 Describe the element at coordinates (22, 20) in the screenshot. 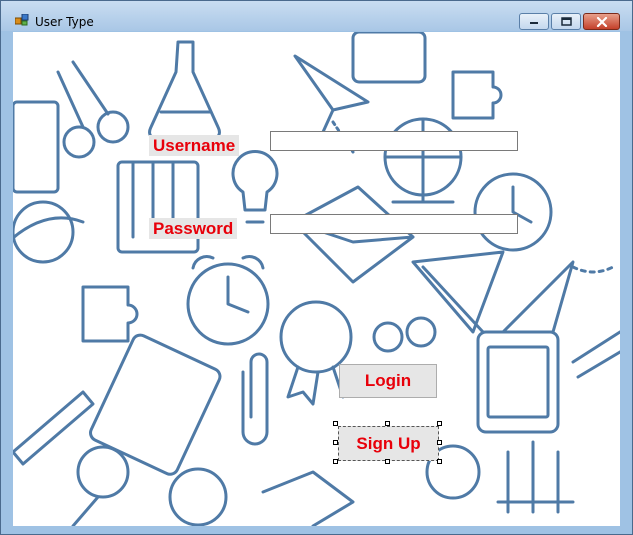

I see `app-icon` at that location.